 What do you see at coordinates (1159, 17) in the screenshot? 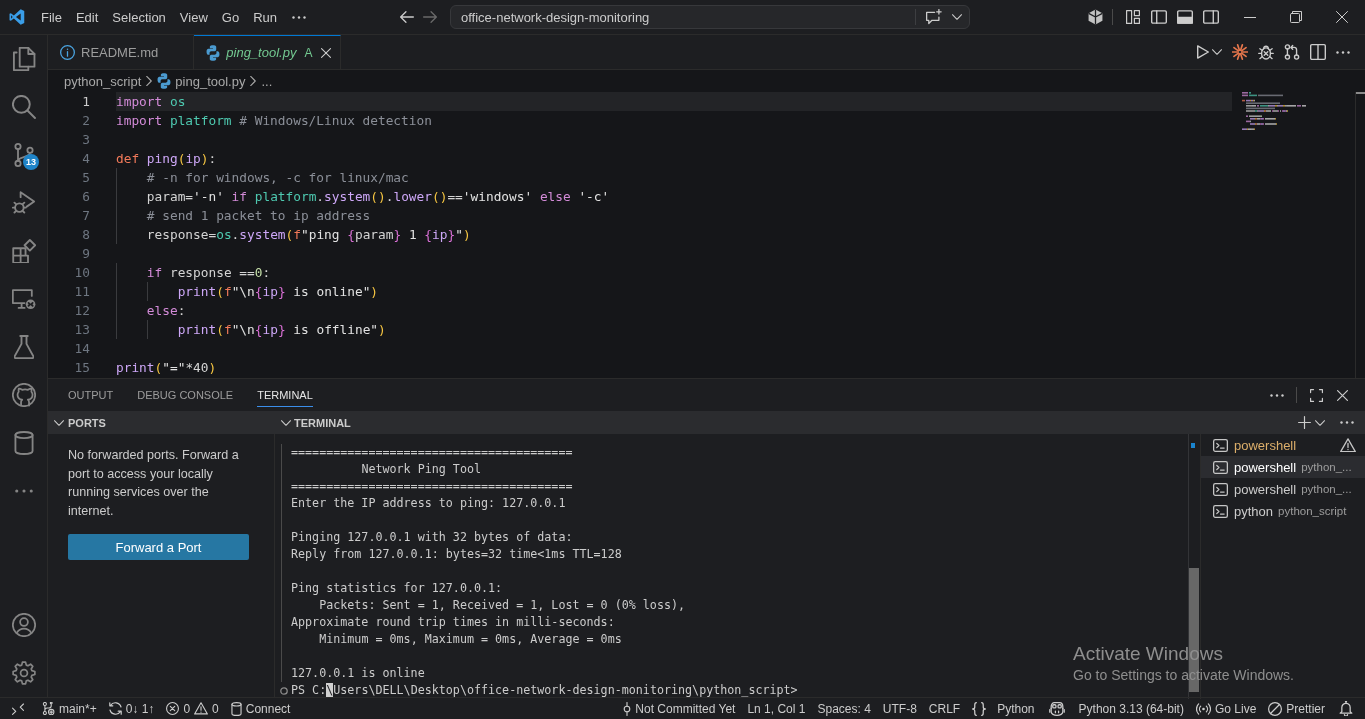
I see `sidebar-left-icon` at bounding box center [1159, 17].